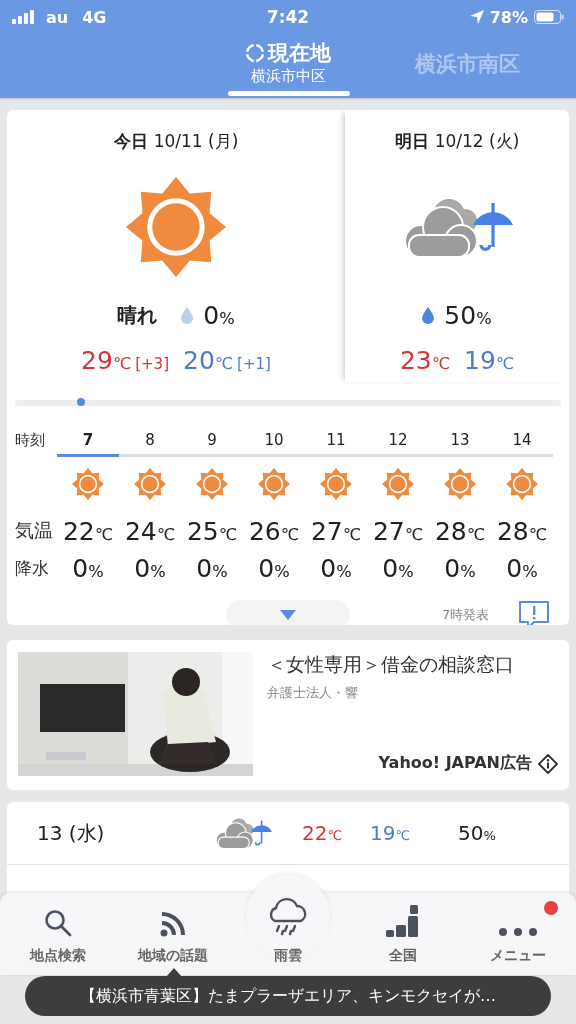 The width and height of the screenshot is (576, 1024). Describe the element at coordinates (477, 141) in the screenshot. I see `day-date: 10/12 (火)` at that location.